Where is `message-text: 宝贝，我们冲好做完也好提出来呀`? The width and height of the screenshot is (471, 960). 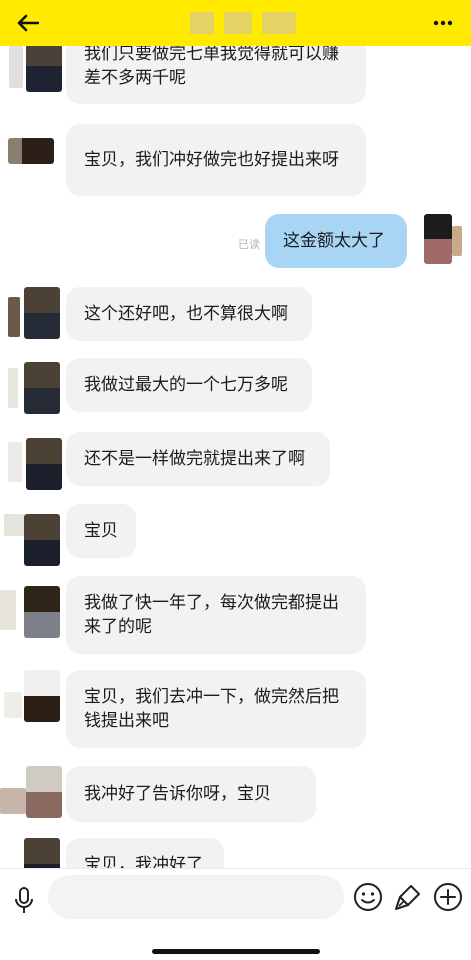 message-text: 宝贝，我们冲好做完也好提出来呀 is located at coordinates (211, 160).